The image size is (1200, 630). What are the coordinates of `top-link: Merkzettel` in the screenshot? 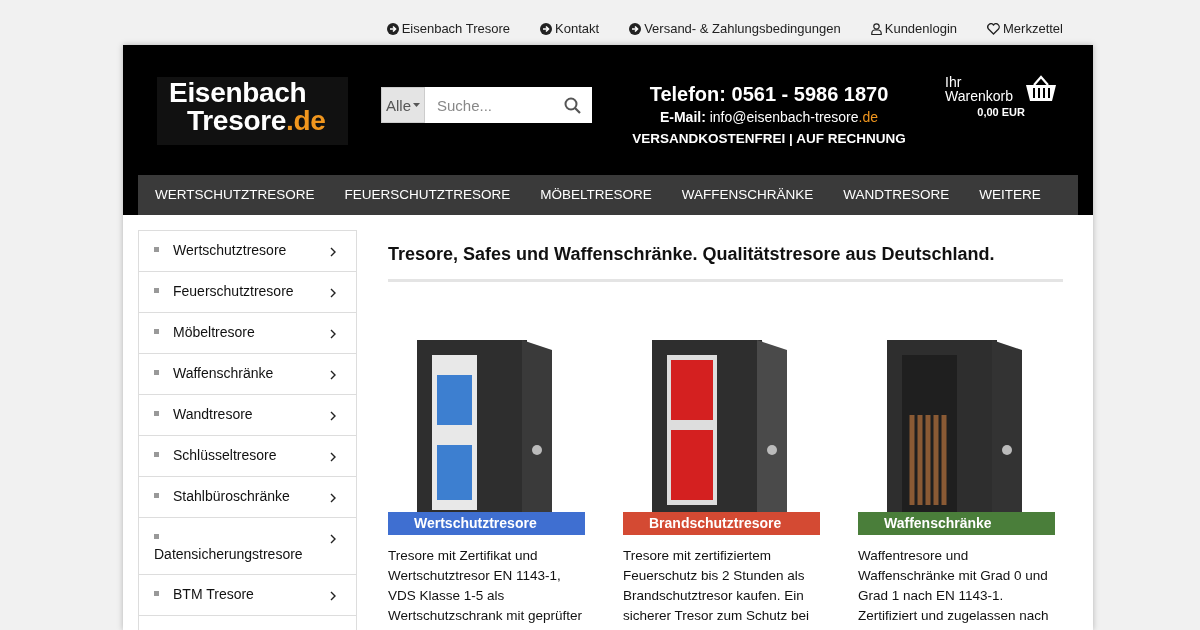 It's located at (1025, 22).